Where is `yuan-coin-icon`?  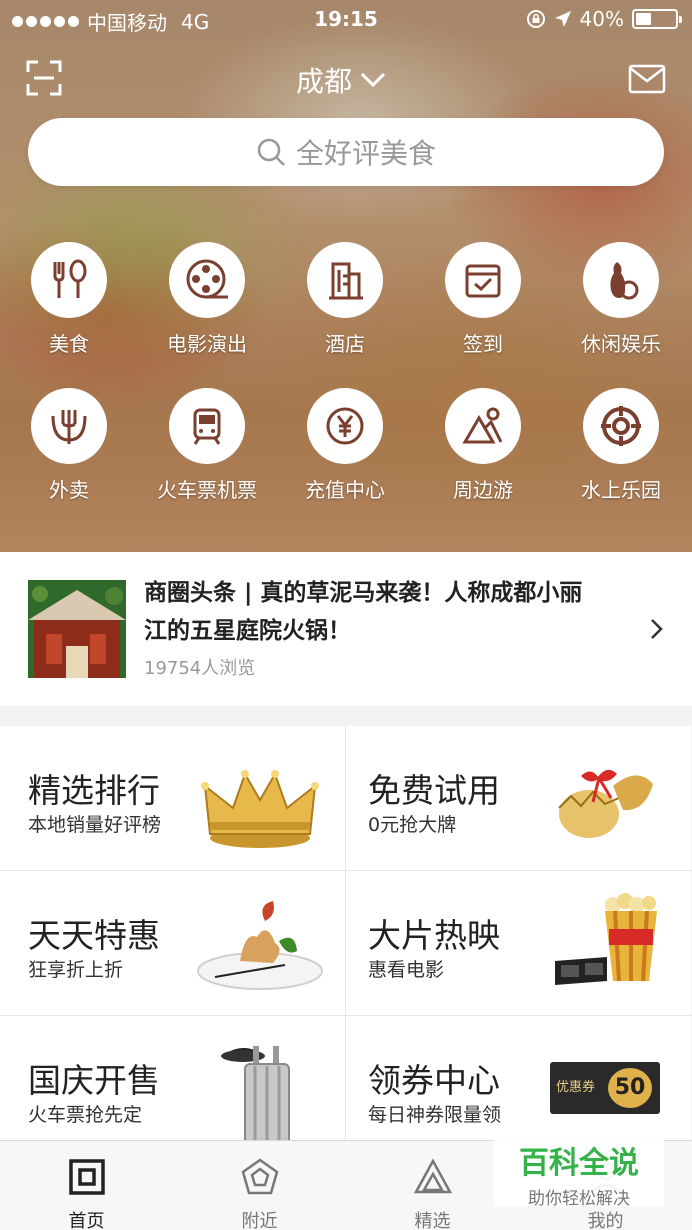 yuan-coin-icon is located at coordinates (345, 426).